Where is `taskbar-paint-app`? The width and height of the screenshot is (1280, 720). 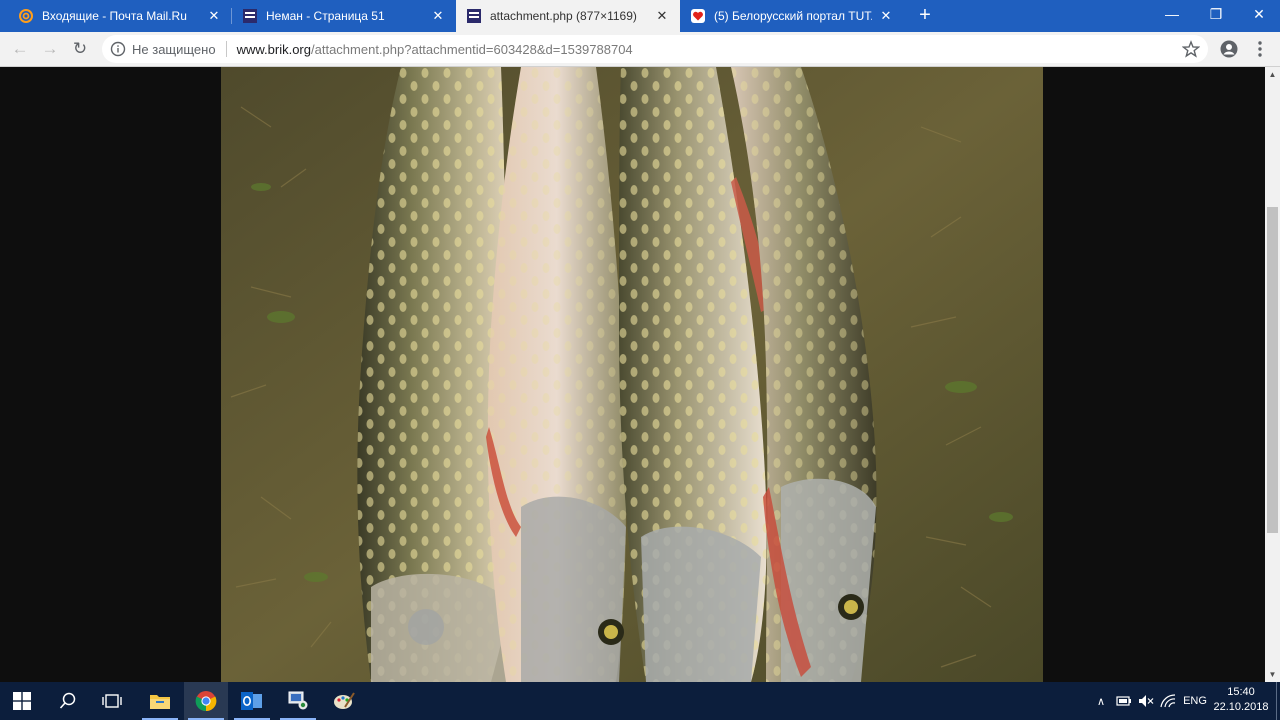
taskbar-paint-app is located at coordinates (344, 701).